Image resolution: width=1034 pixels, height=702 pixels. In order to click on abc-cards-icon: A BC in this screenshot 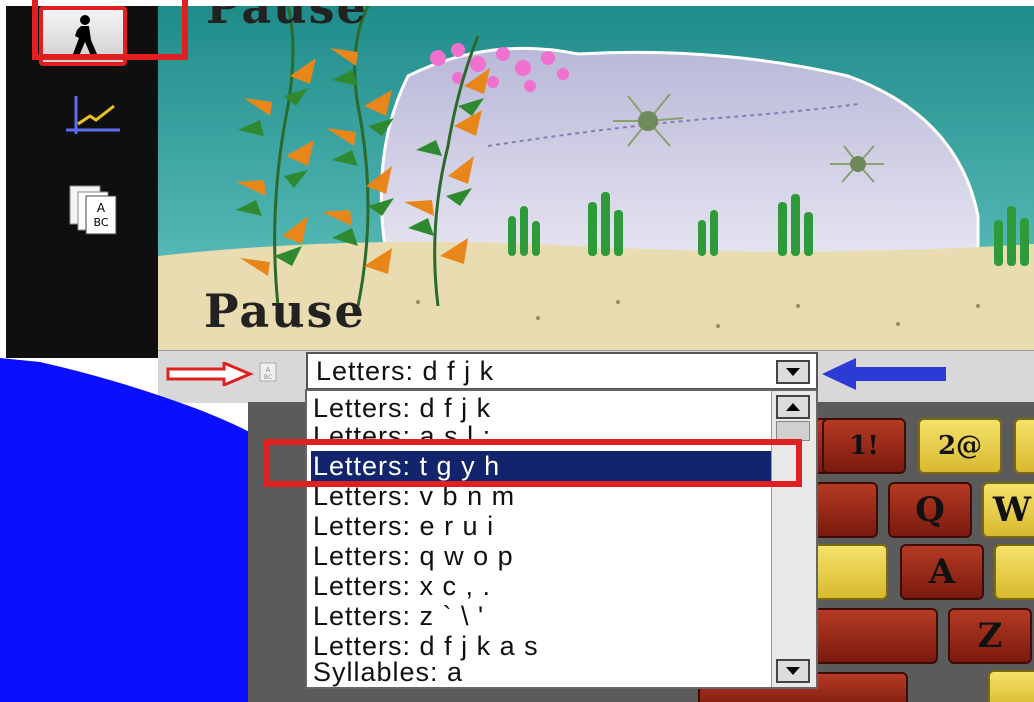, I will do `click(93, 210)`.